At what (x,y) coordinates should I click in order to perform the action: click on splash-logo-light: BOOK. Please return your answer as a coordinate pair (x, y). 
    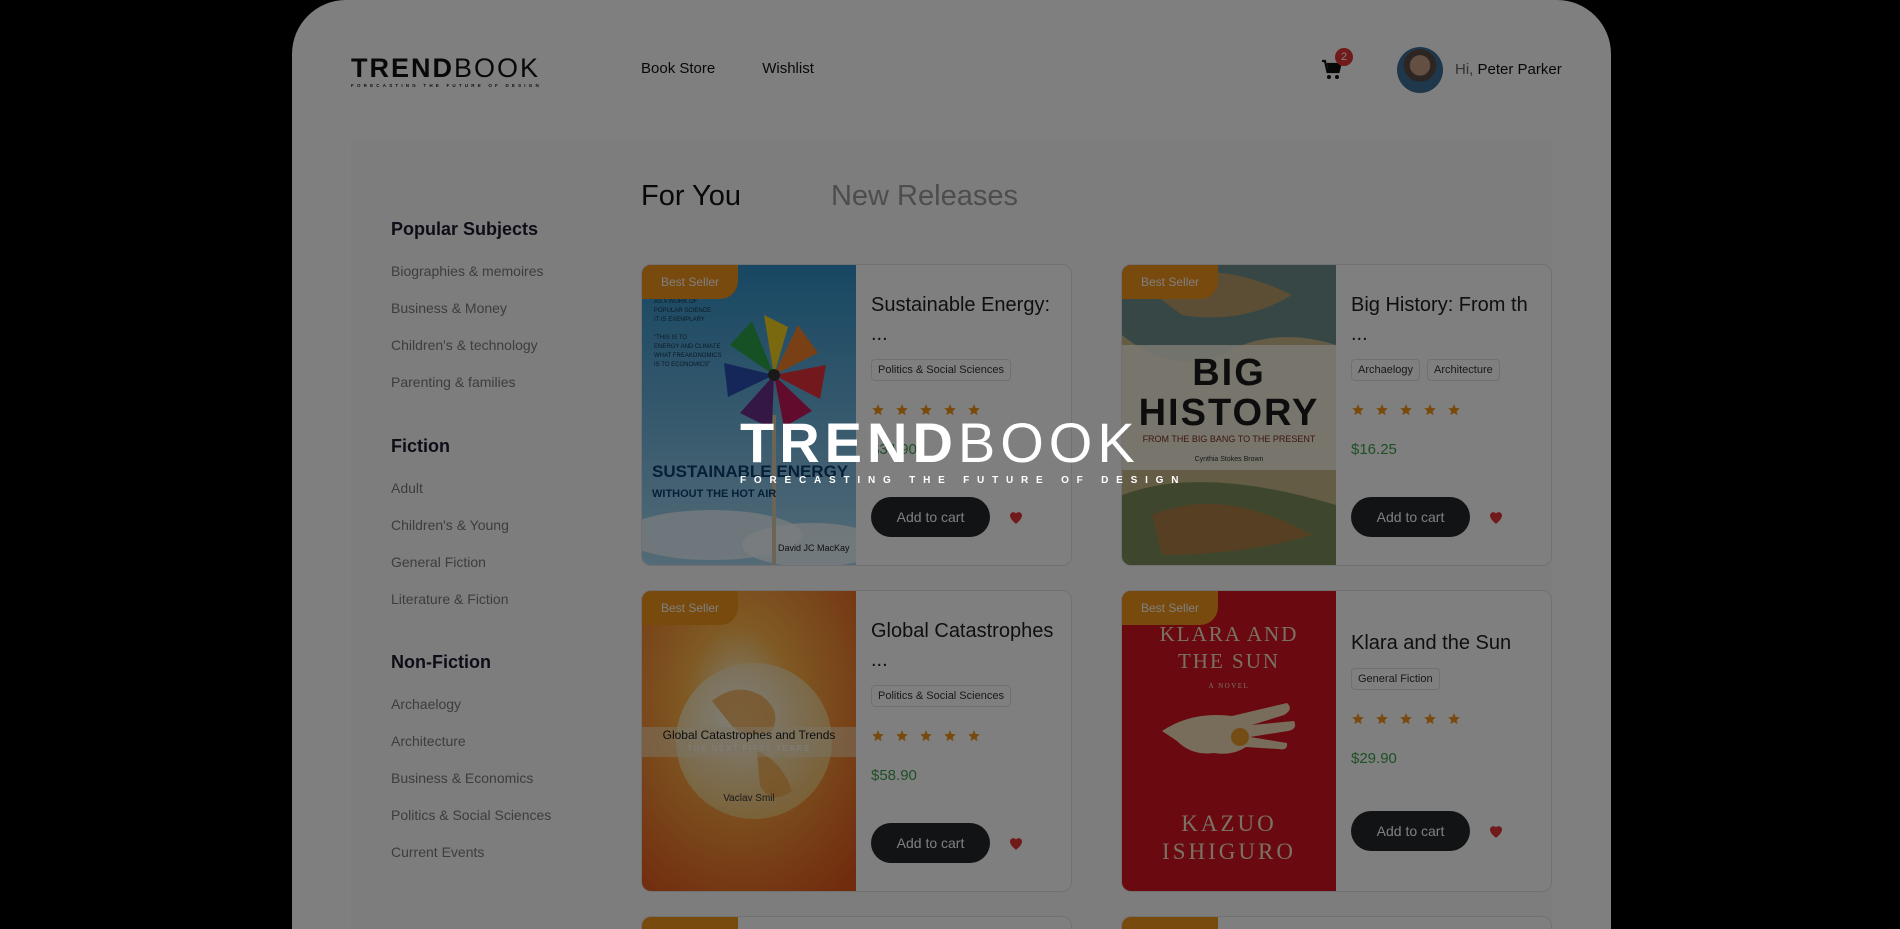
    Looking at the image, I should click on (1048, 442).